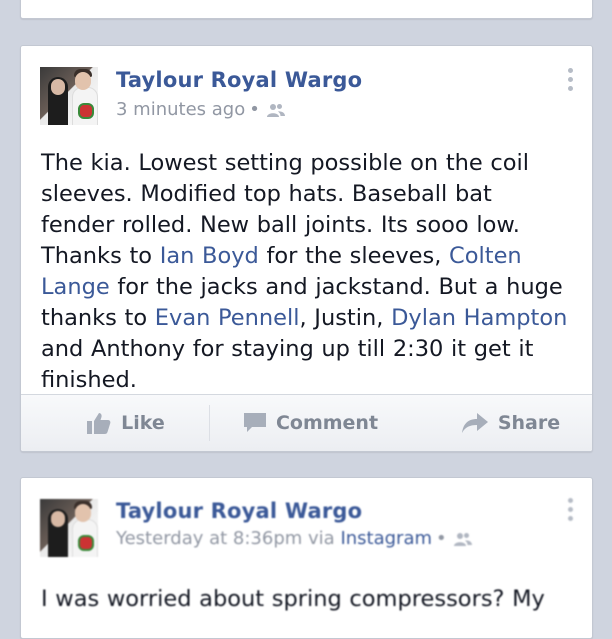 Image resolution: width=612 pixels, height=639 pixels. I want to click on share-button: Share, so click(511, 423).